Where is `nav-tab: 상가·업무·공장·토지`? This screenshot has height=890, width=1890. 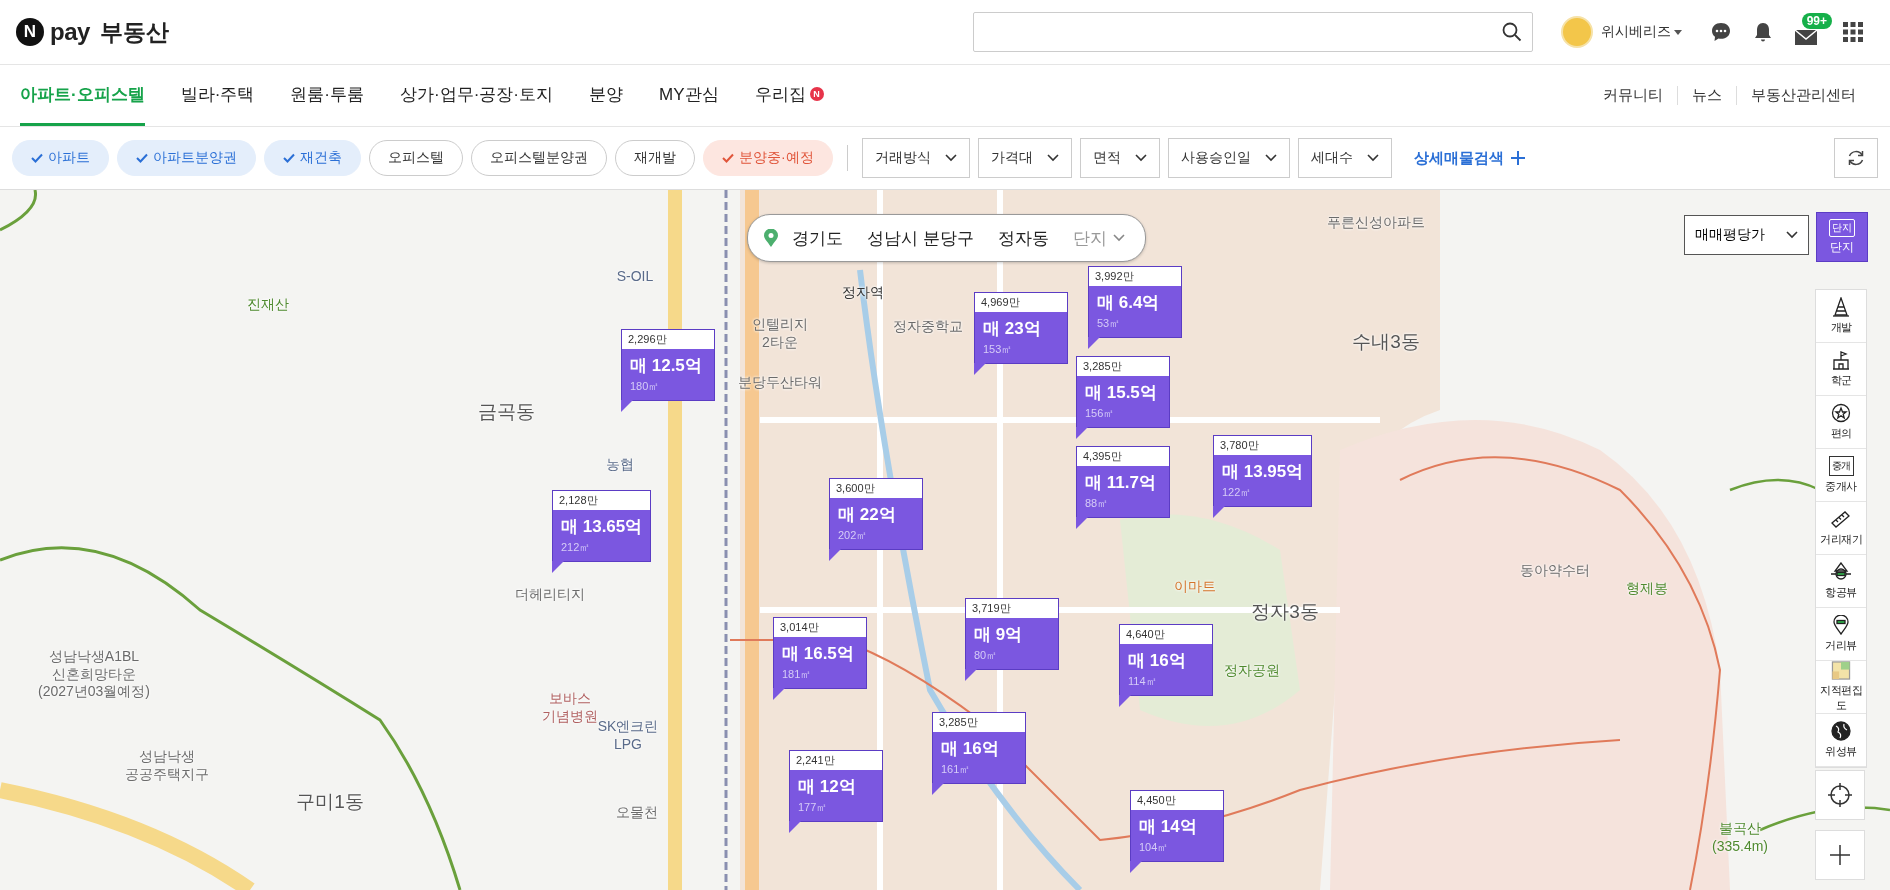
nav-tab: 상가·업무·공장·토지 is located at coordinates (476, 95).